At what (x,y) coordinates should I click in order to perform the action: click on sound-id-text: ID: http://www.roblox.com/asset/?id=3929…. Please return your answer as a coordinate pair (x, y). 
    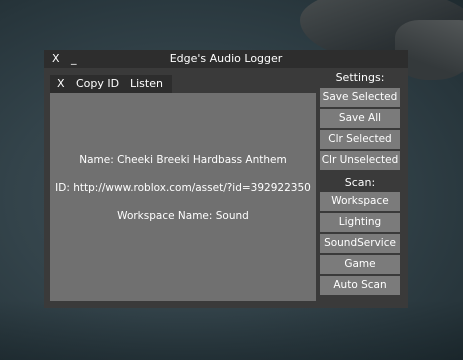
    Looking at the image, I should click on (183, 188).